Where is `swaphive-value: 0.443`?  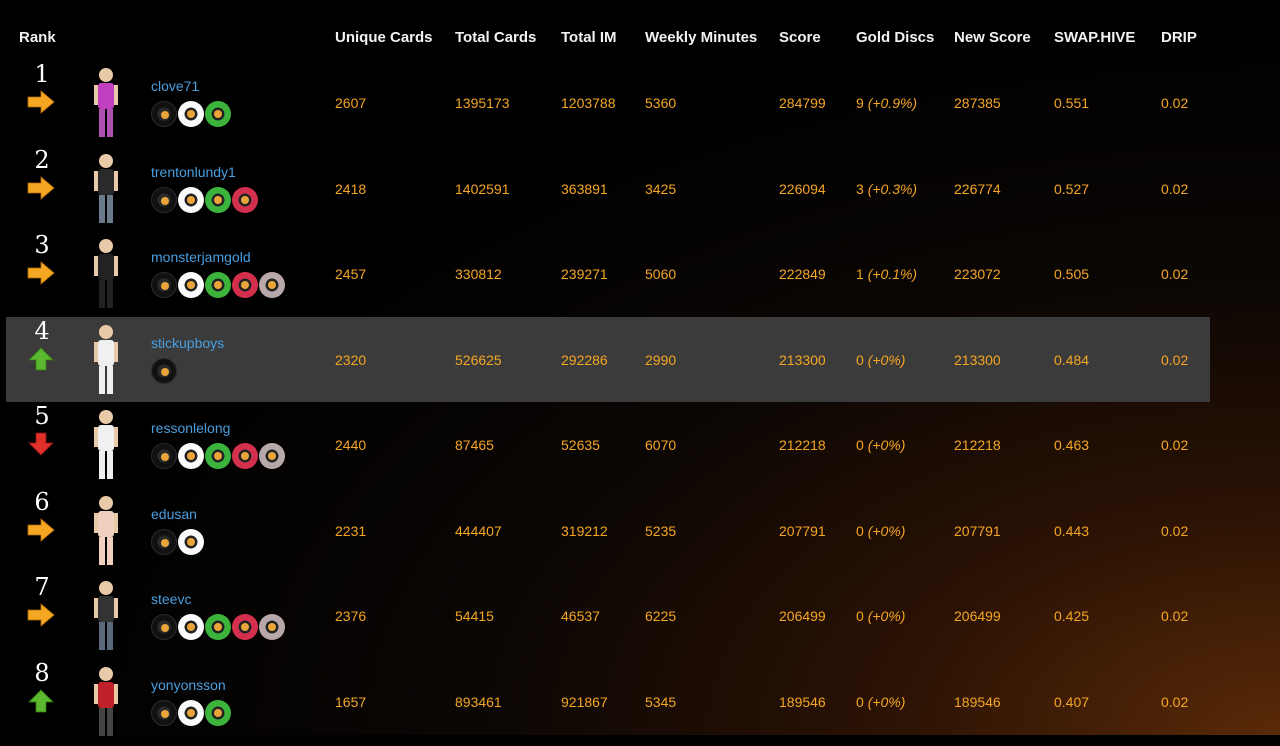 swaphive-value: 0.443 is located at coordinates (1072, 531).